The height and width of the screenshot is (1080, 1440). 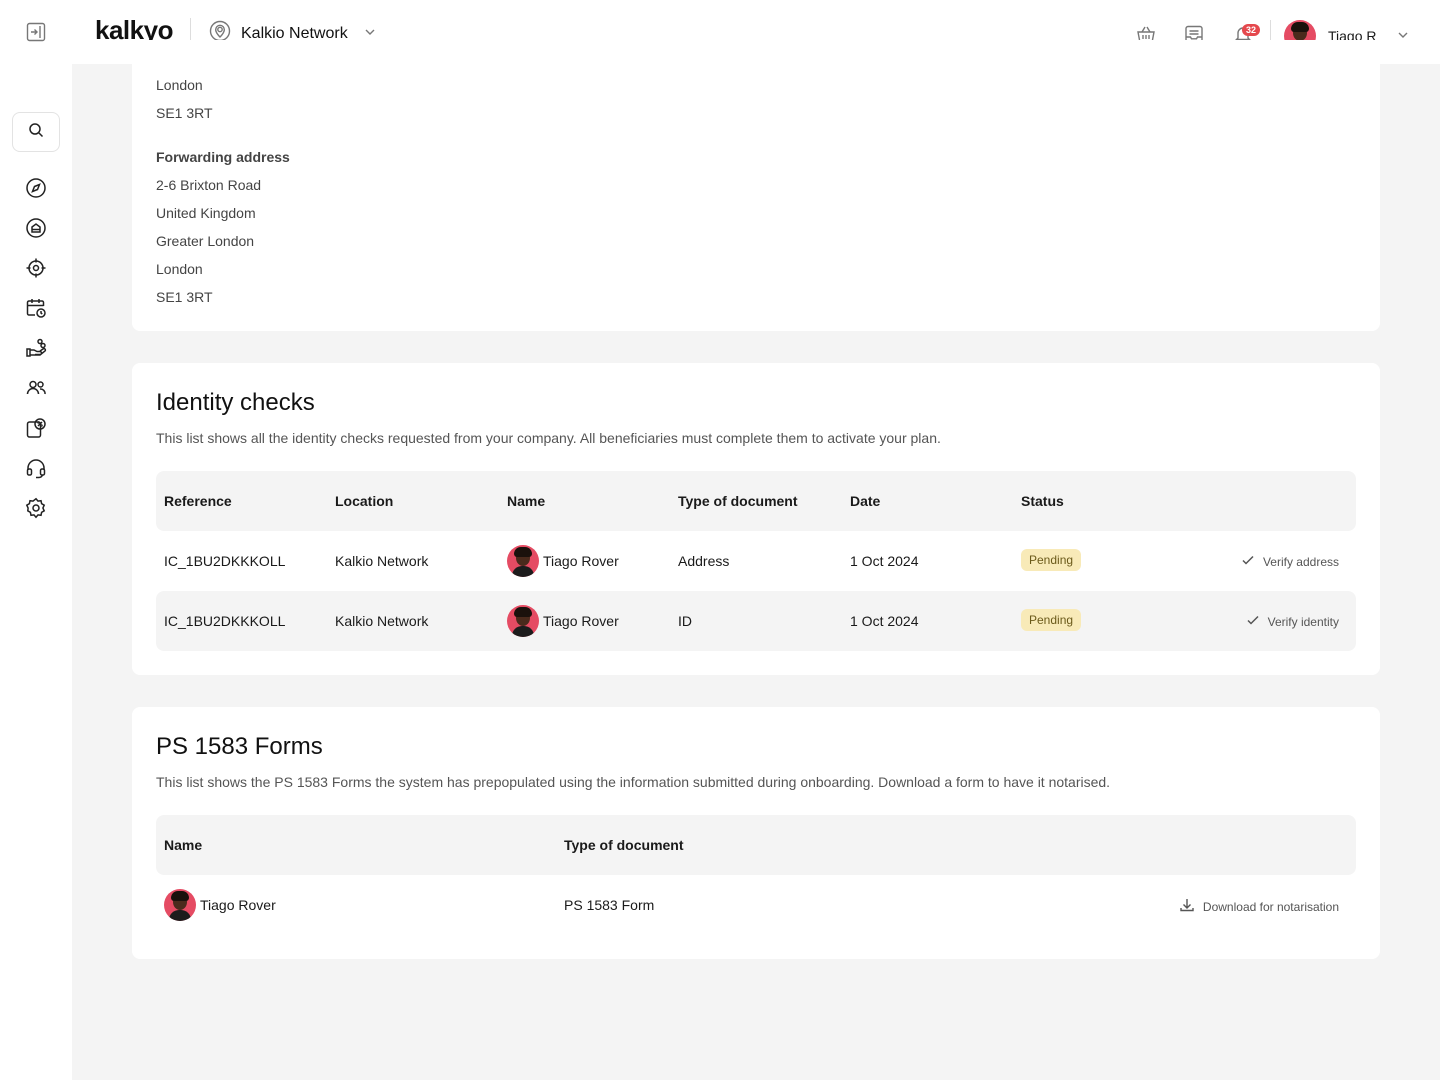 I want to click on headset-icon, so click(x=36, y=468).